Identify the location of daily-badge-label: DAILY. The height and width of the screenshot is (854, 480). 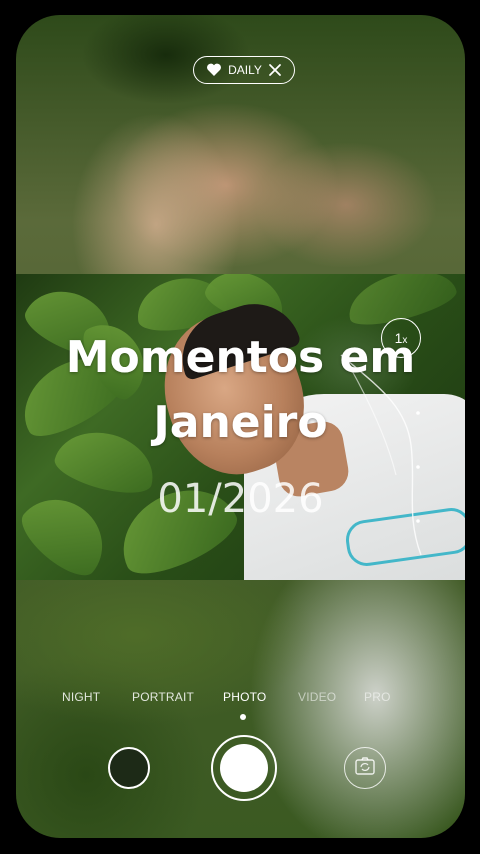
(245, 70).